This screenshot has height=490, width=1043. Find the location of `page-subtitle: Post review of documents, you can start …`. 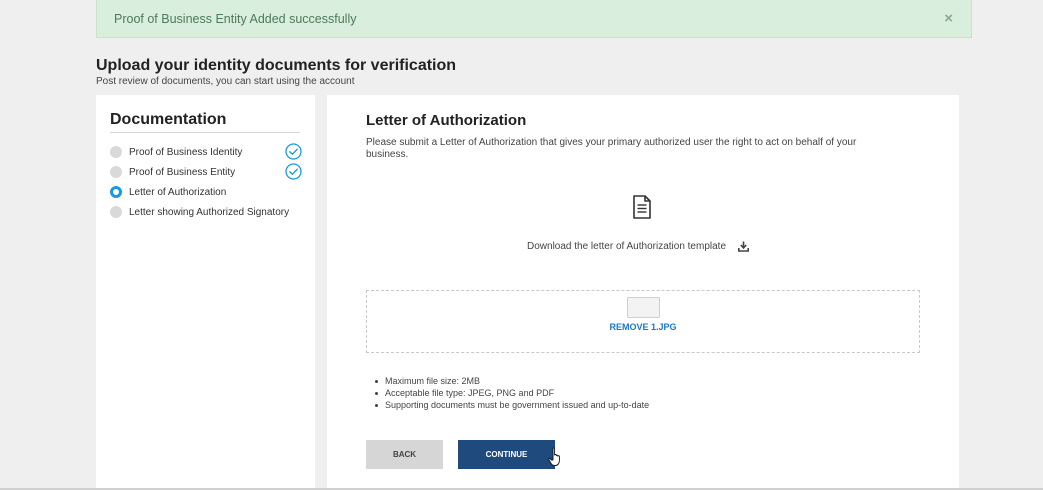

page-subtitle: Post review of documents, you can start … is located at coordinates (225, 81).